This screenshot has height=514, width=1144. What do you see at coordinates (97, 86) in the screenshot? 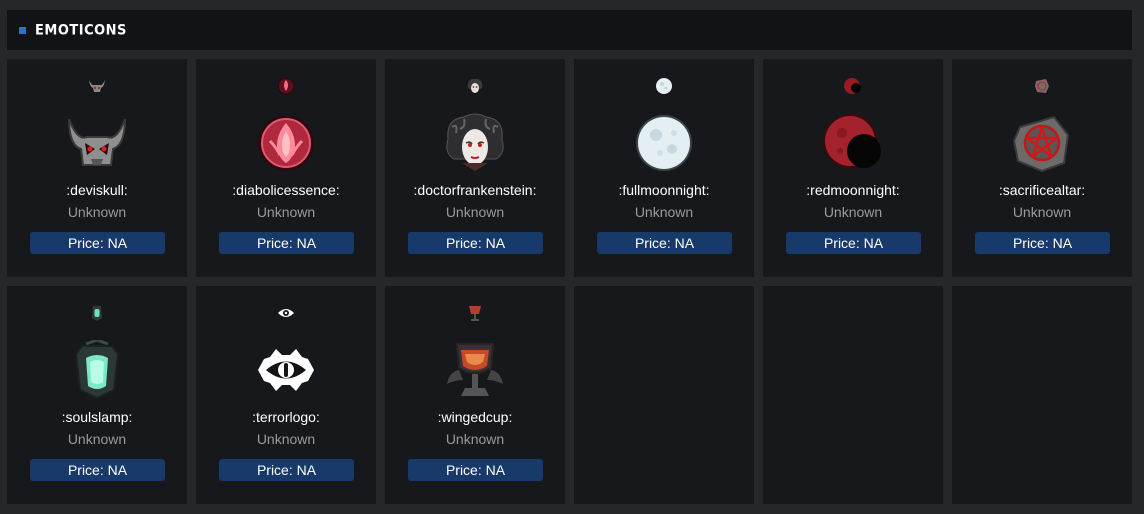
I see `devil-skull-small-icon` at bounding box center [97, 86].